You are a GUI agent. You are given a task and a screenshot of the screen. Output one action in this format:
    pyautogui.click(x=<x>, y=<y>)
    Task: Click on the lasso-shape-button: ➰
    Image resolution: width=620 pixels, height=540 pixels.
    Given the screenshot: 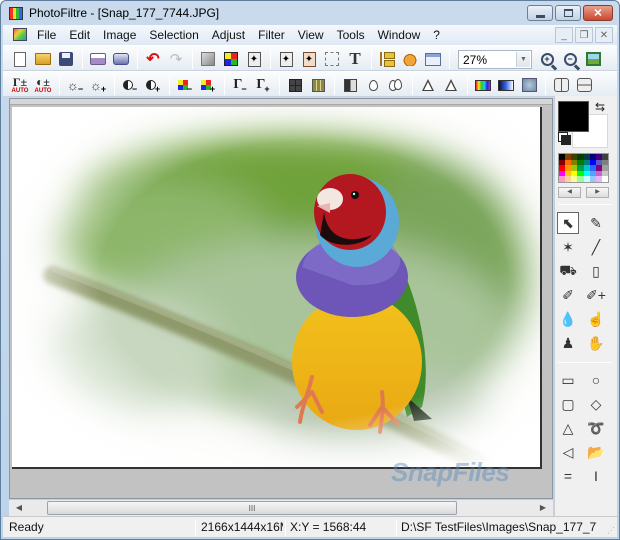 What is the action you would take?
    pyautogui.click(x=596, y=428)
    